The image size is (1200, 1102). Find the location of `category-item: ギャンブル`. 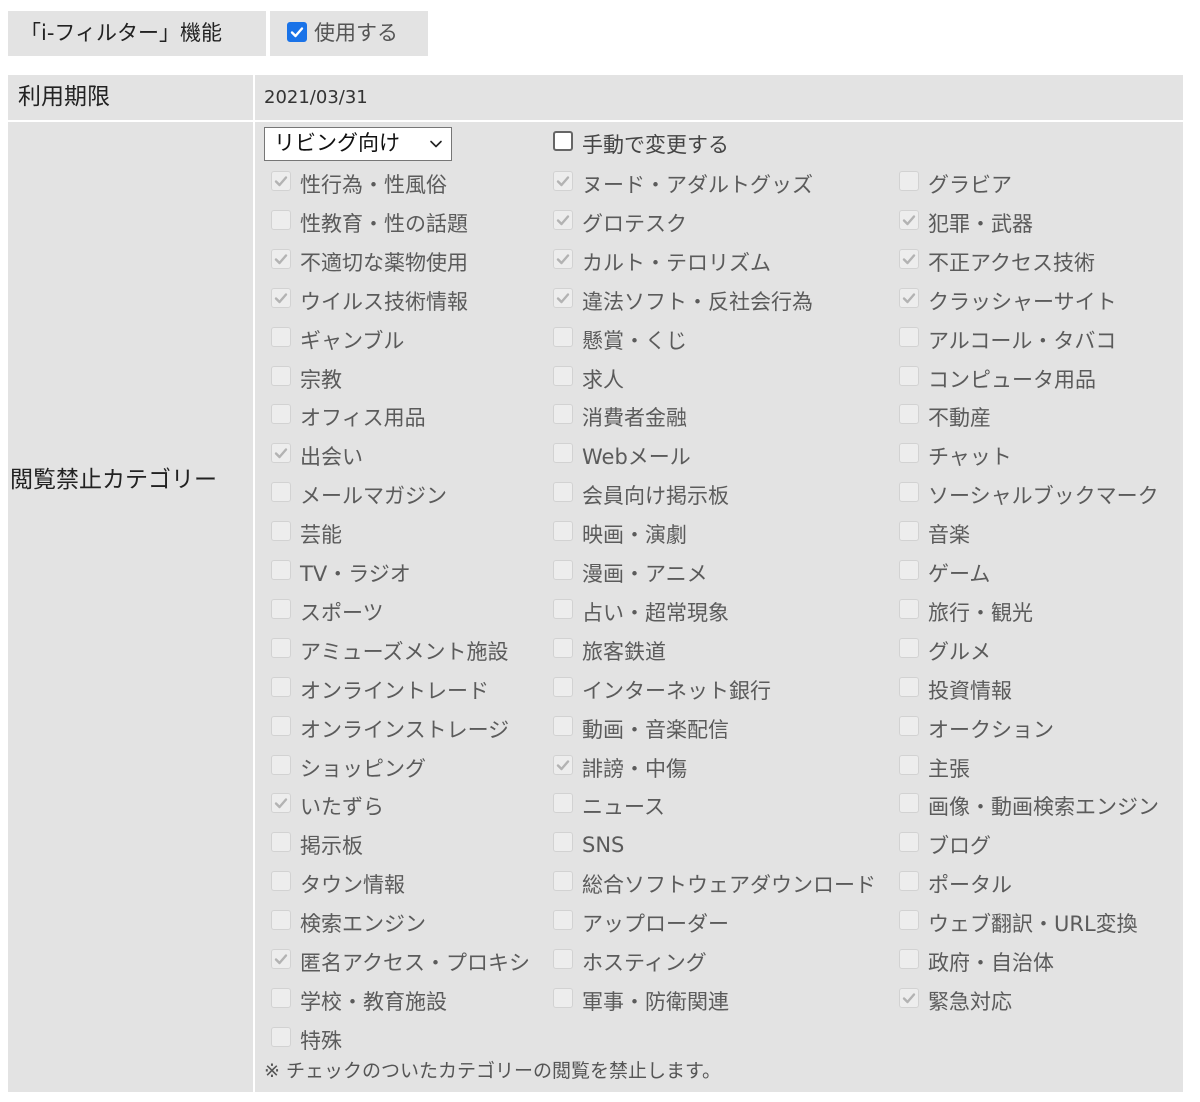

category-item: ギャンブル is located at coordinates (337, 340).